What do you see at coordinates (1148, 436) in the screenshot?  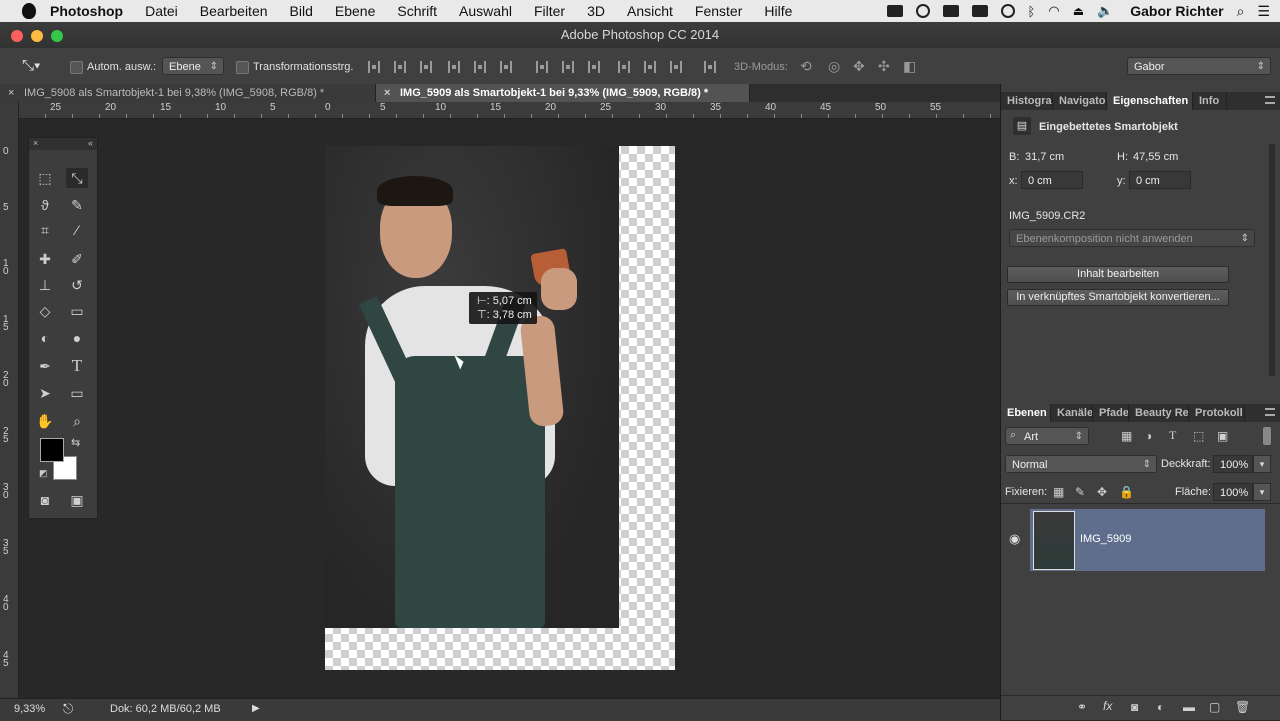 I see `filter-adjustment-icon: ◑` at bounding box center [1148, 436].